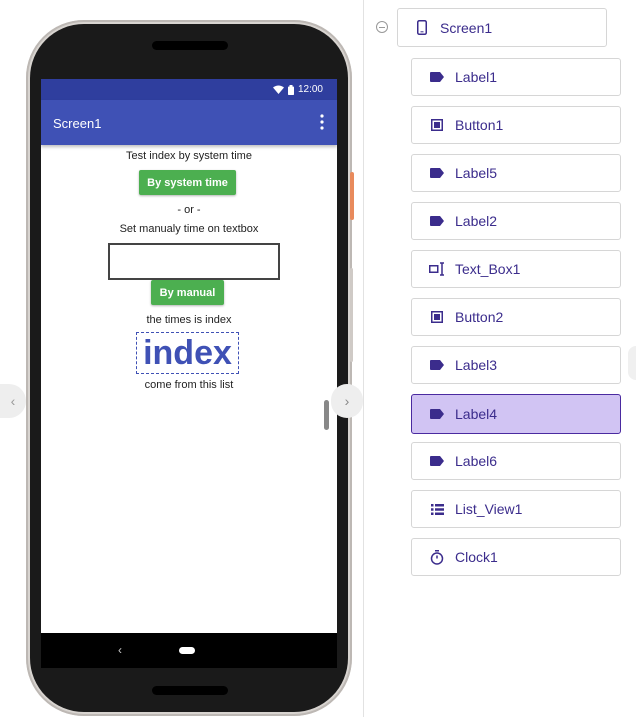  What do you see at coordinates (437, 557) in the screenshot?
I see `clock-icon` at bounding box center [437, 557].